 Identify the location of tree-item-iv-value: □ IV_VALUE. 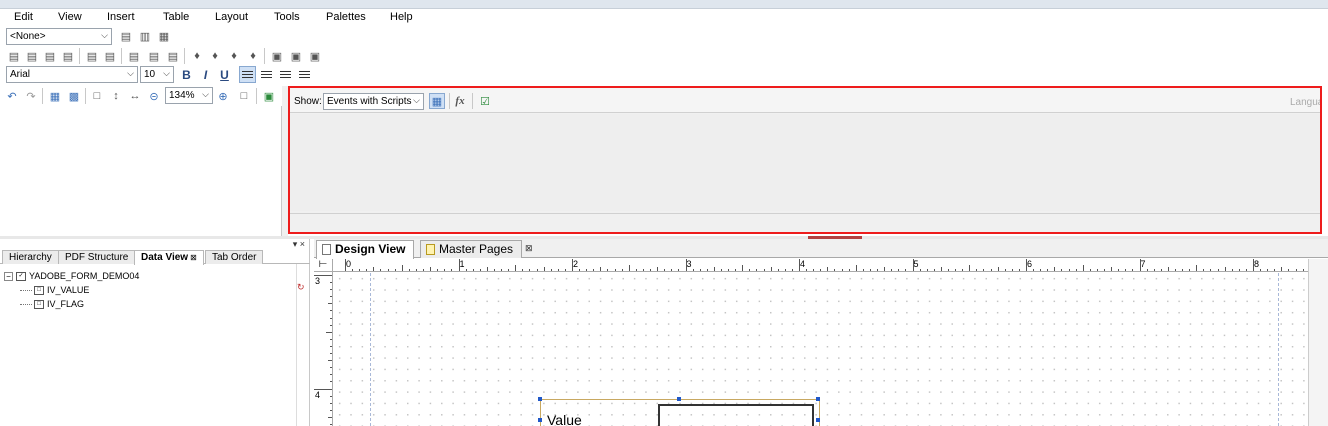
(150, 290).